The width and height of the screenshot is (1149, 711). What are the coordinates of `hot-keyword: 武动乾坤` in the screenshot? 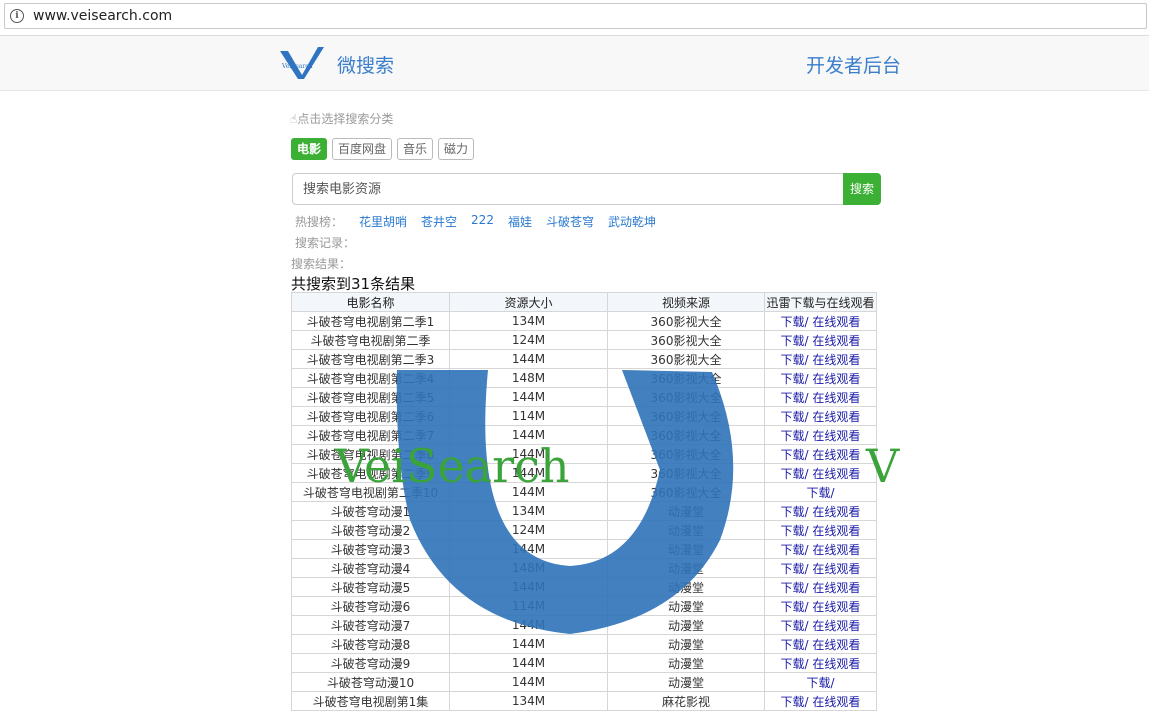 It's located at (632, 221).